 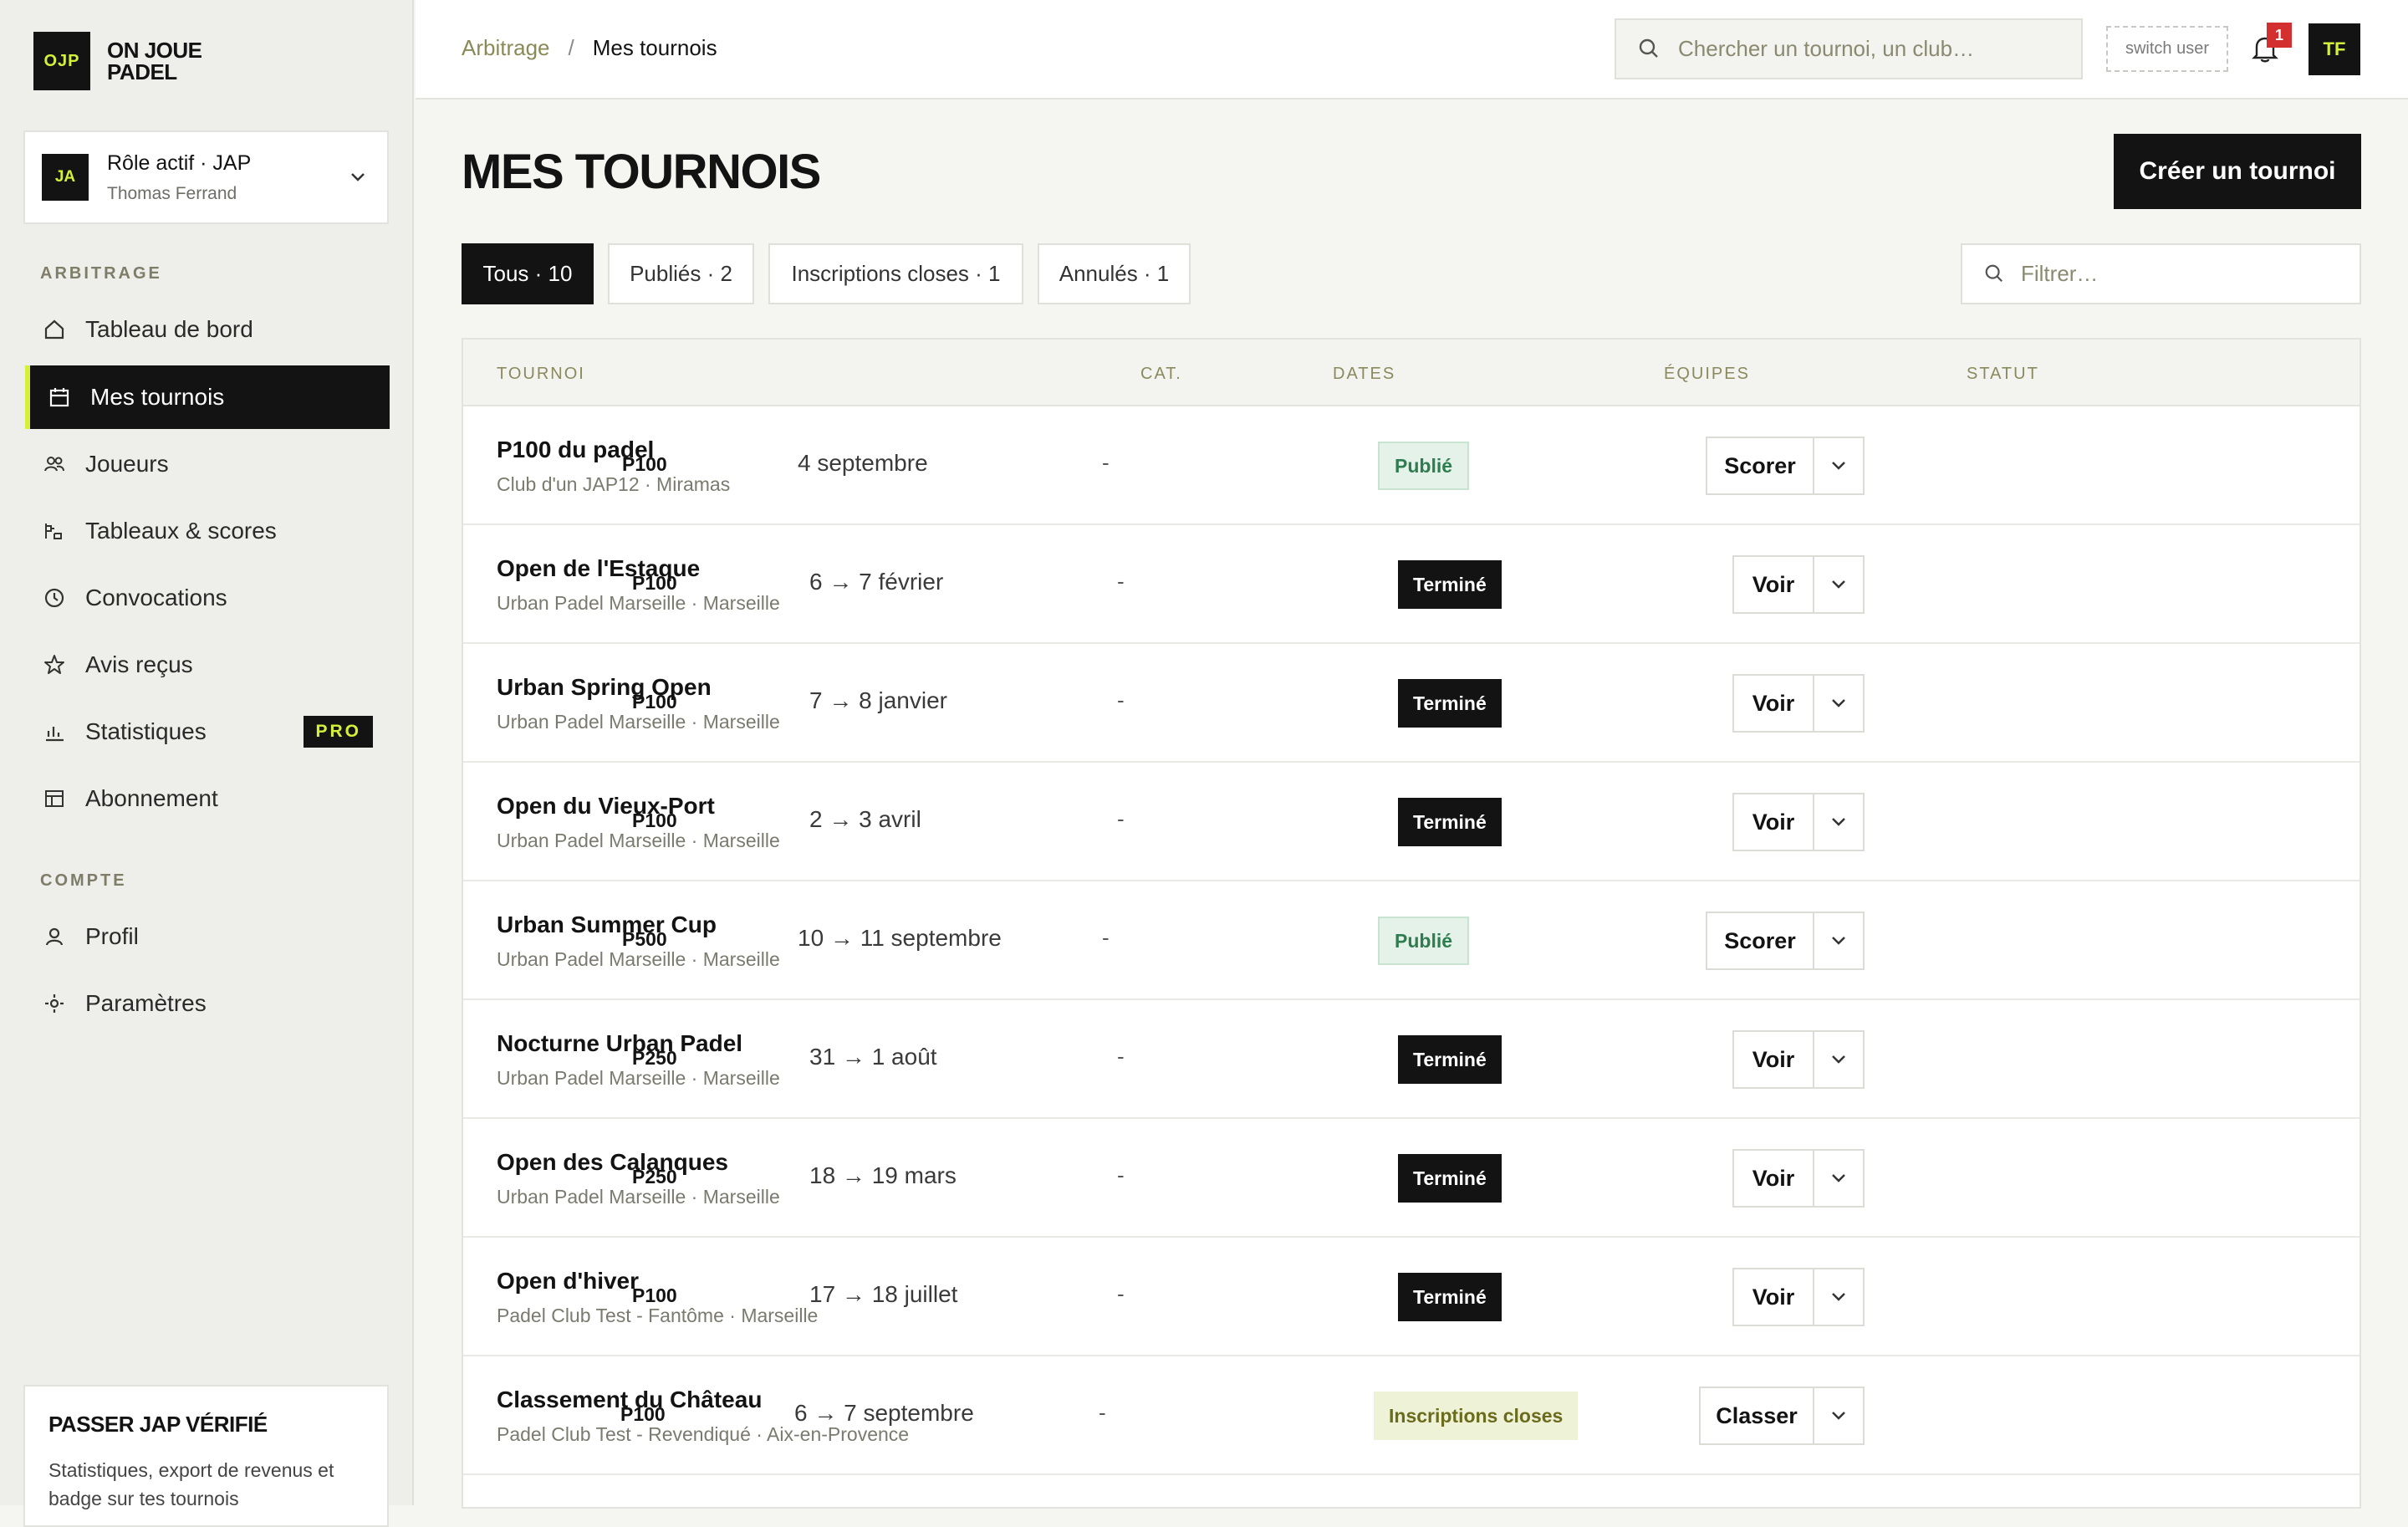 What do you see at coordinates (681, 273) in the screenshot?
I see `tab-published: Publiés · 2` at bounding box center [681, 273].